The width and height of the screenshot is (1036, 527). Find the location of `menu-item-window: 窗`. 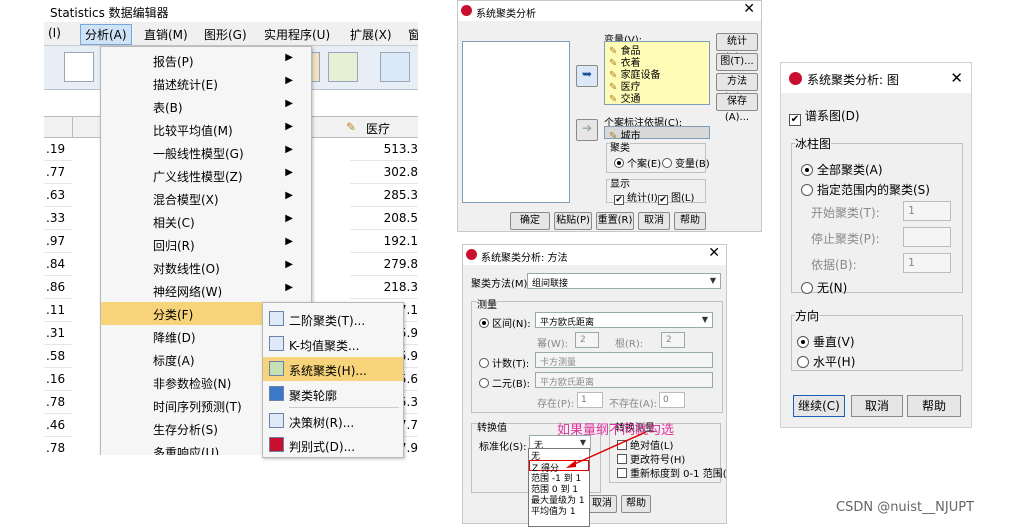

menu-item-window: 窗 is located at coordinates (413, 34).